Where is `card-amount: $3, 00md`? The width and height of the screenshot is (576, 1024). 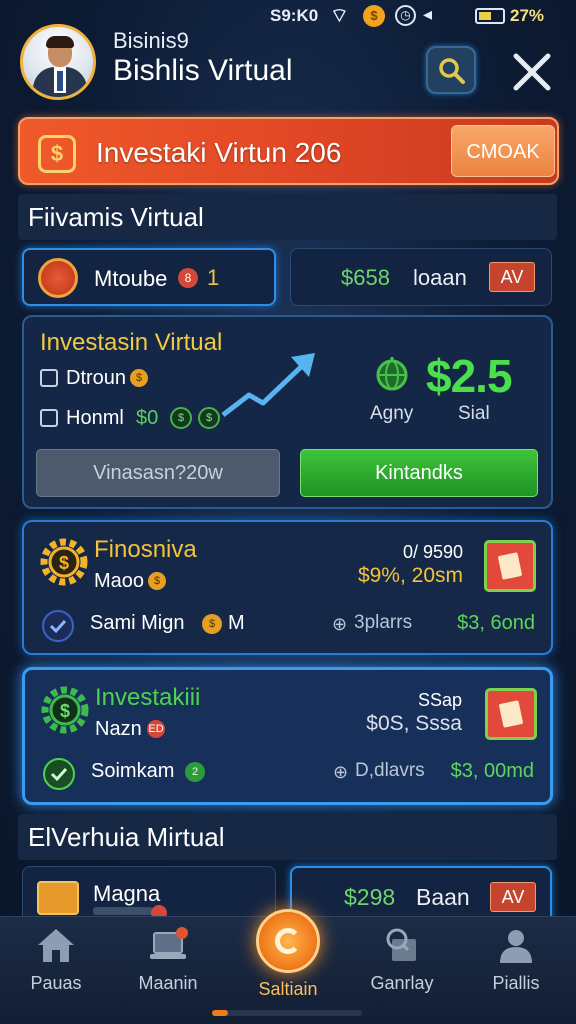 card-amount: $3, 00md is located at coordinates (492, 771).